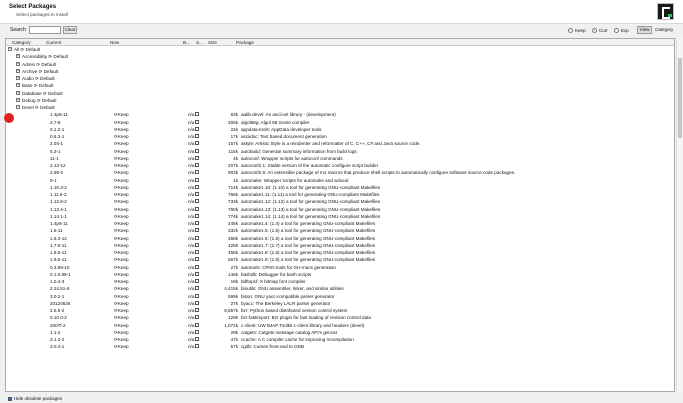  I want to click on scrollbar-thumb, so click(680, 98).